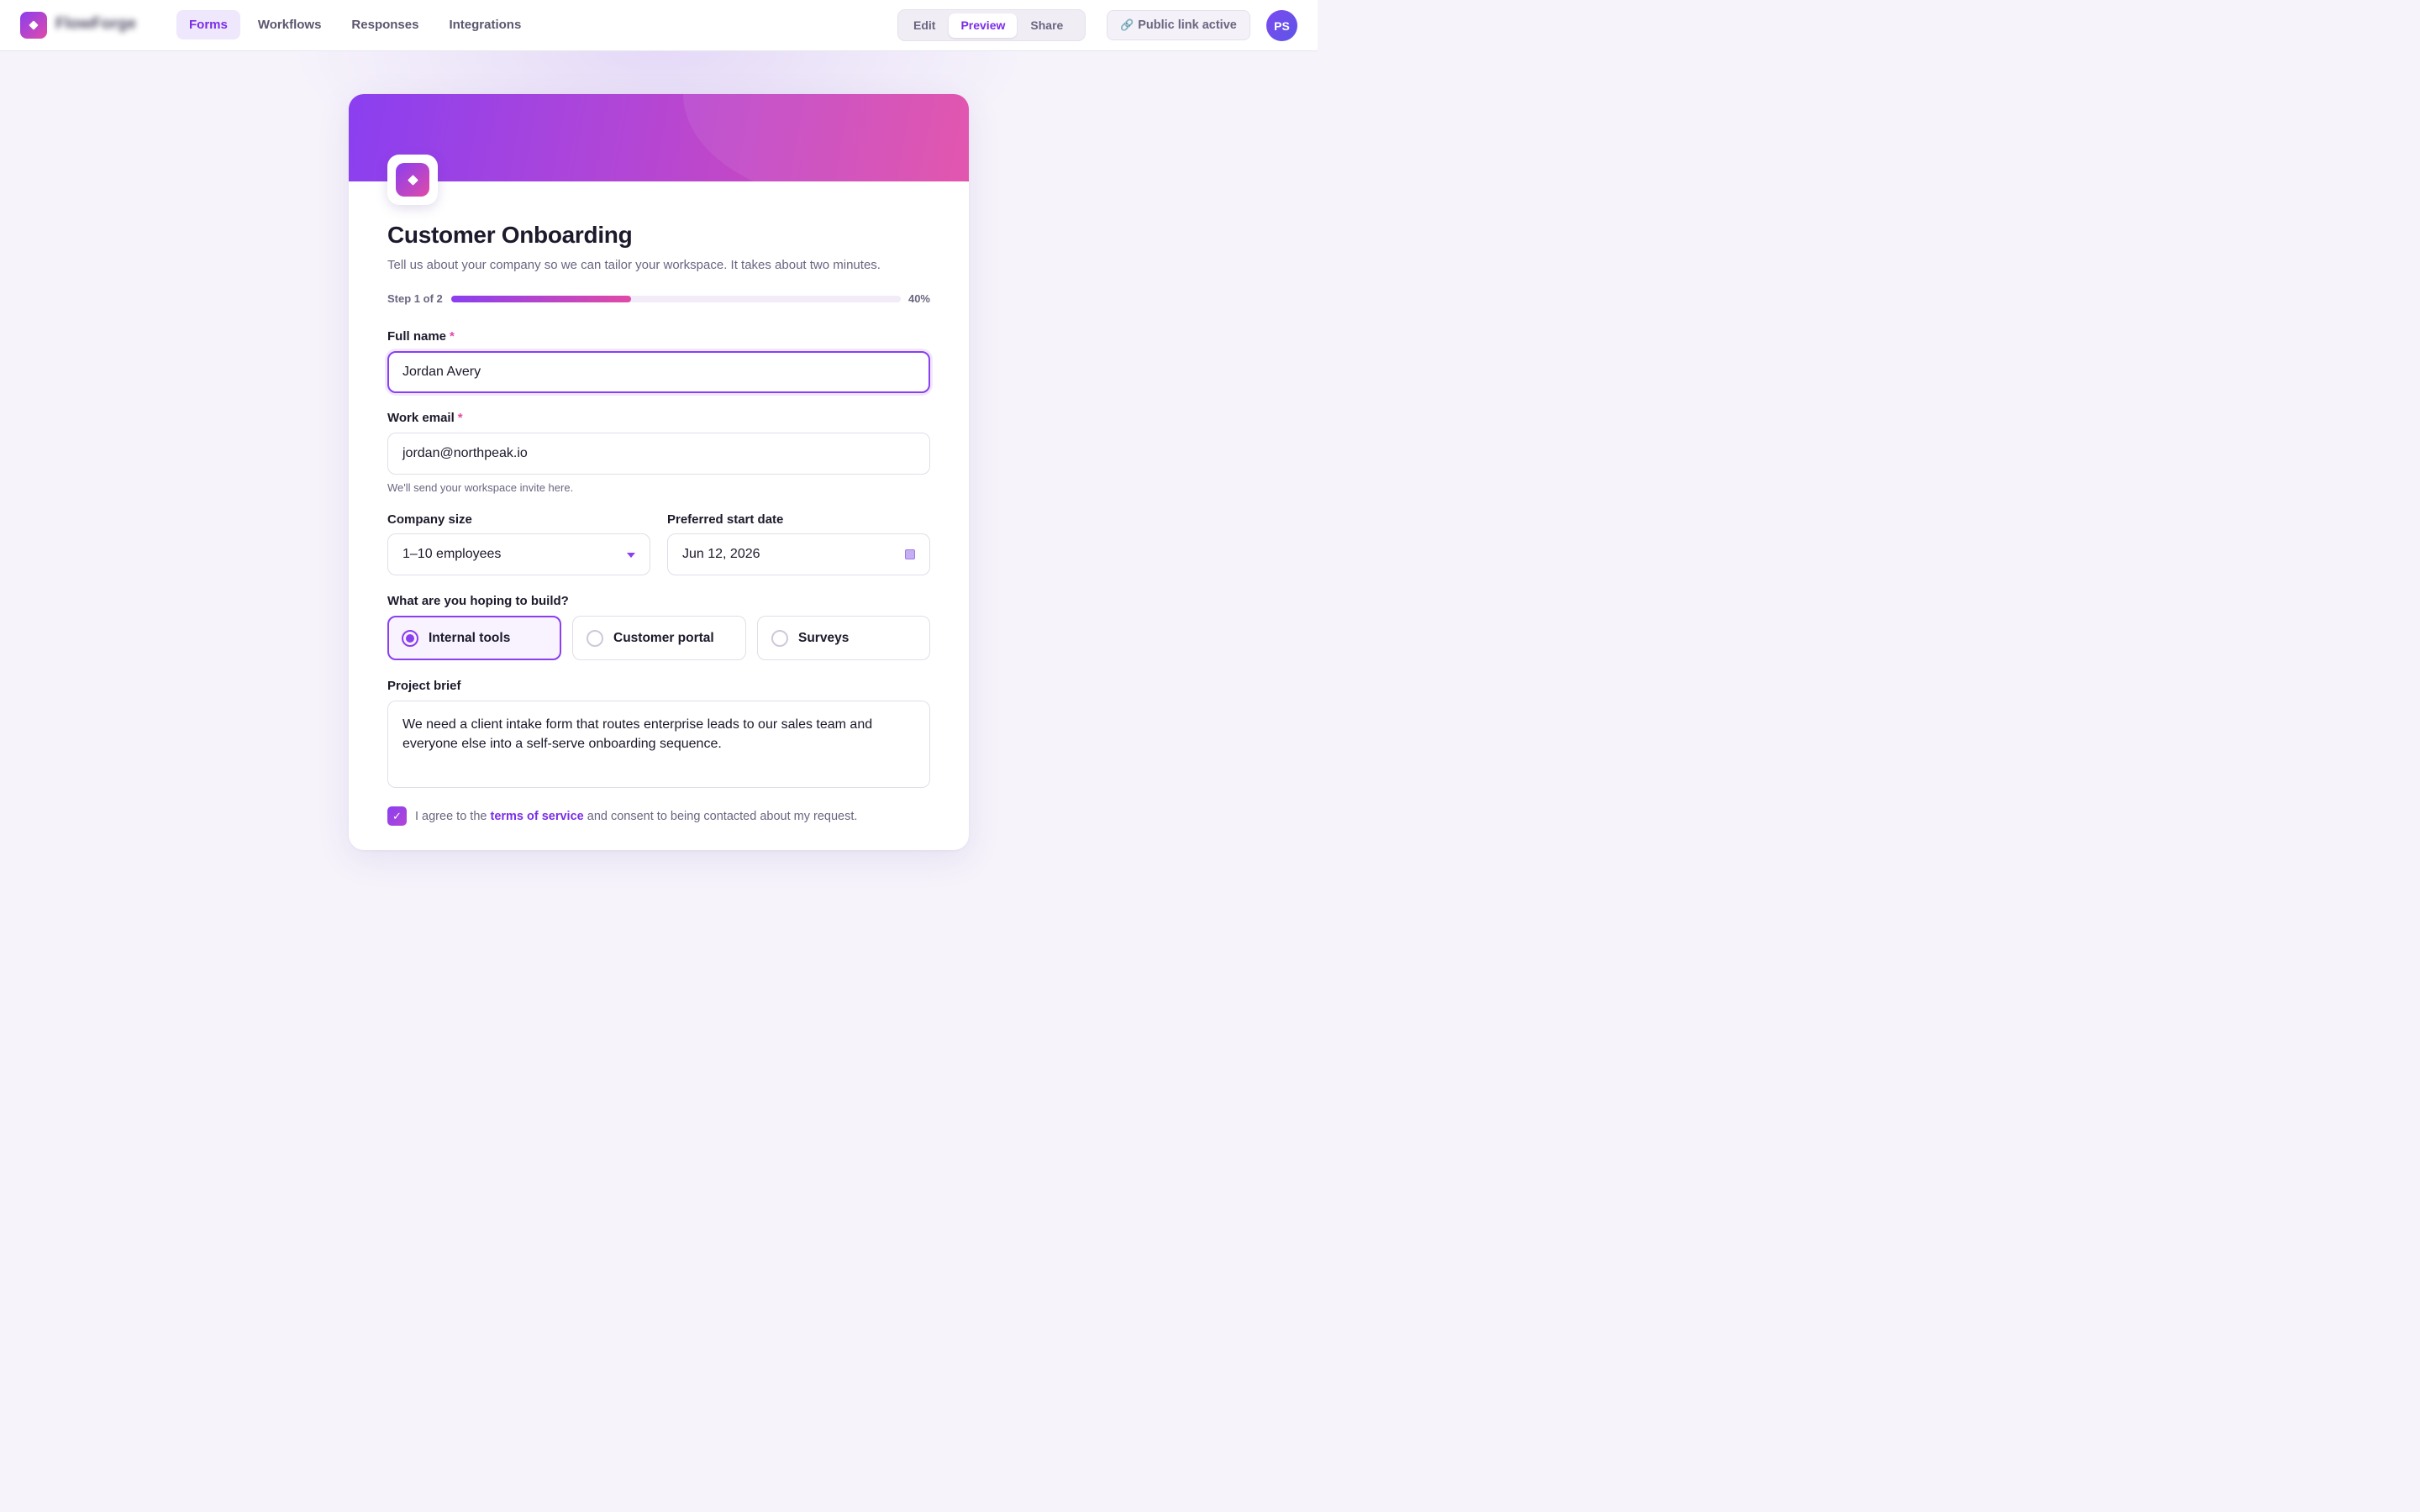 This screenshot has height=1512, width=2420. I want to click on nav-item-responses: Responses, so click(385, 24).